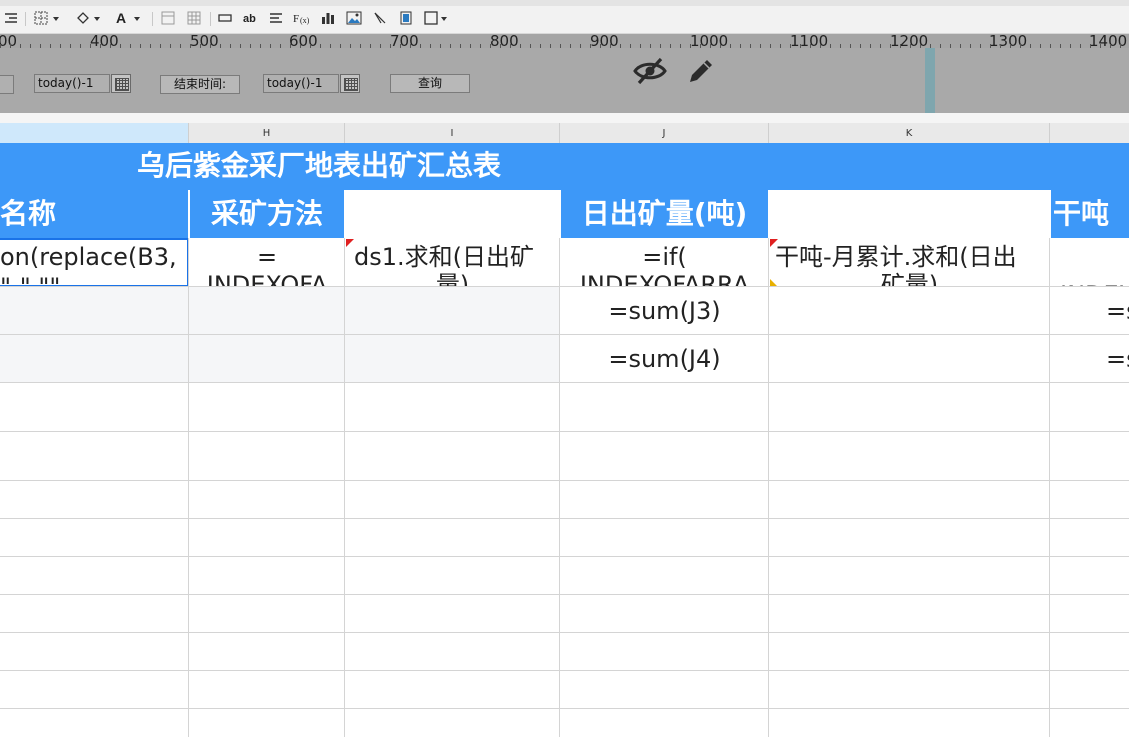 The height and width of the screenshot is (737, 1129). Describe the element at coordinates (303, 41) in the screenshot. I see `ruler-label: 600` at that location.